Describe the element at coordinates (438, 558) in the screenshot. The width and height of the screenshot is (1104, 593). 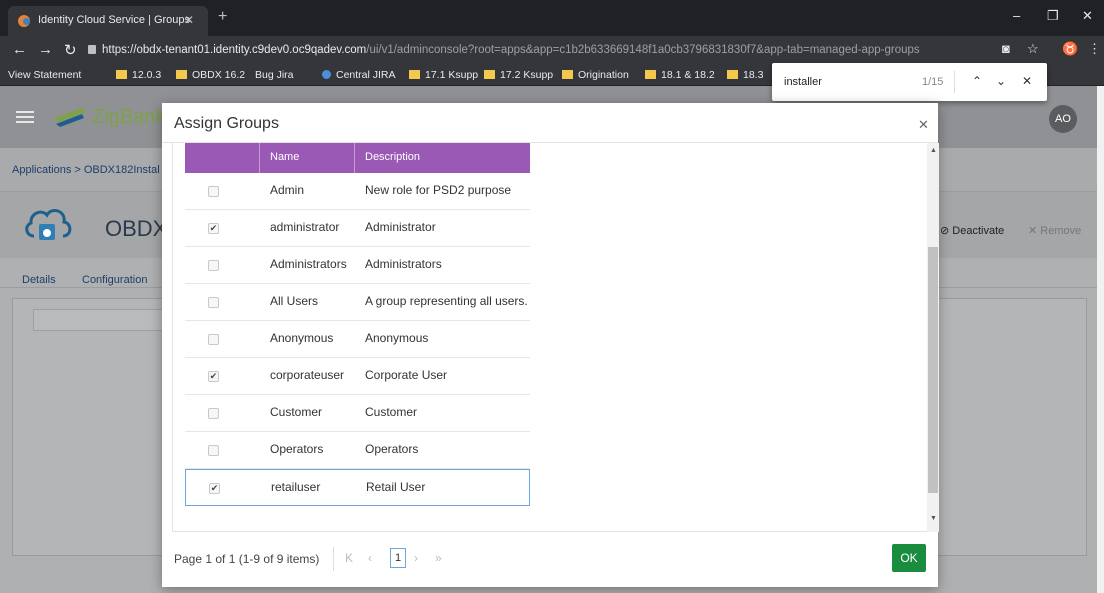
I see `last-page-icon: »` at that location.